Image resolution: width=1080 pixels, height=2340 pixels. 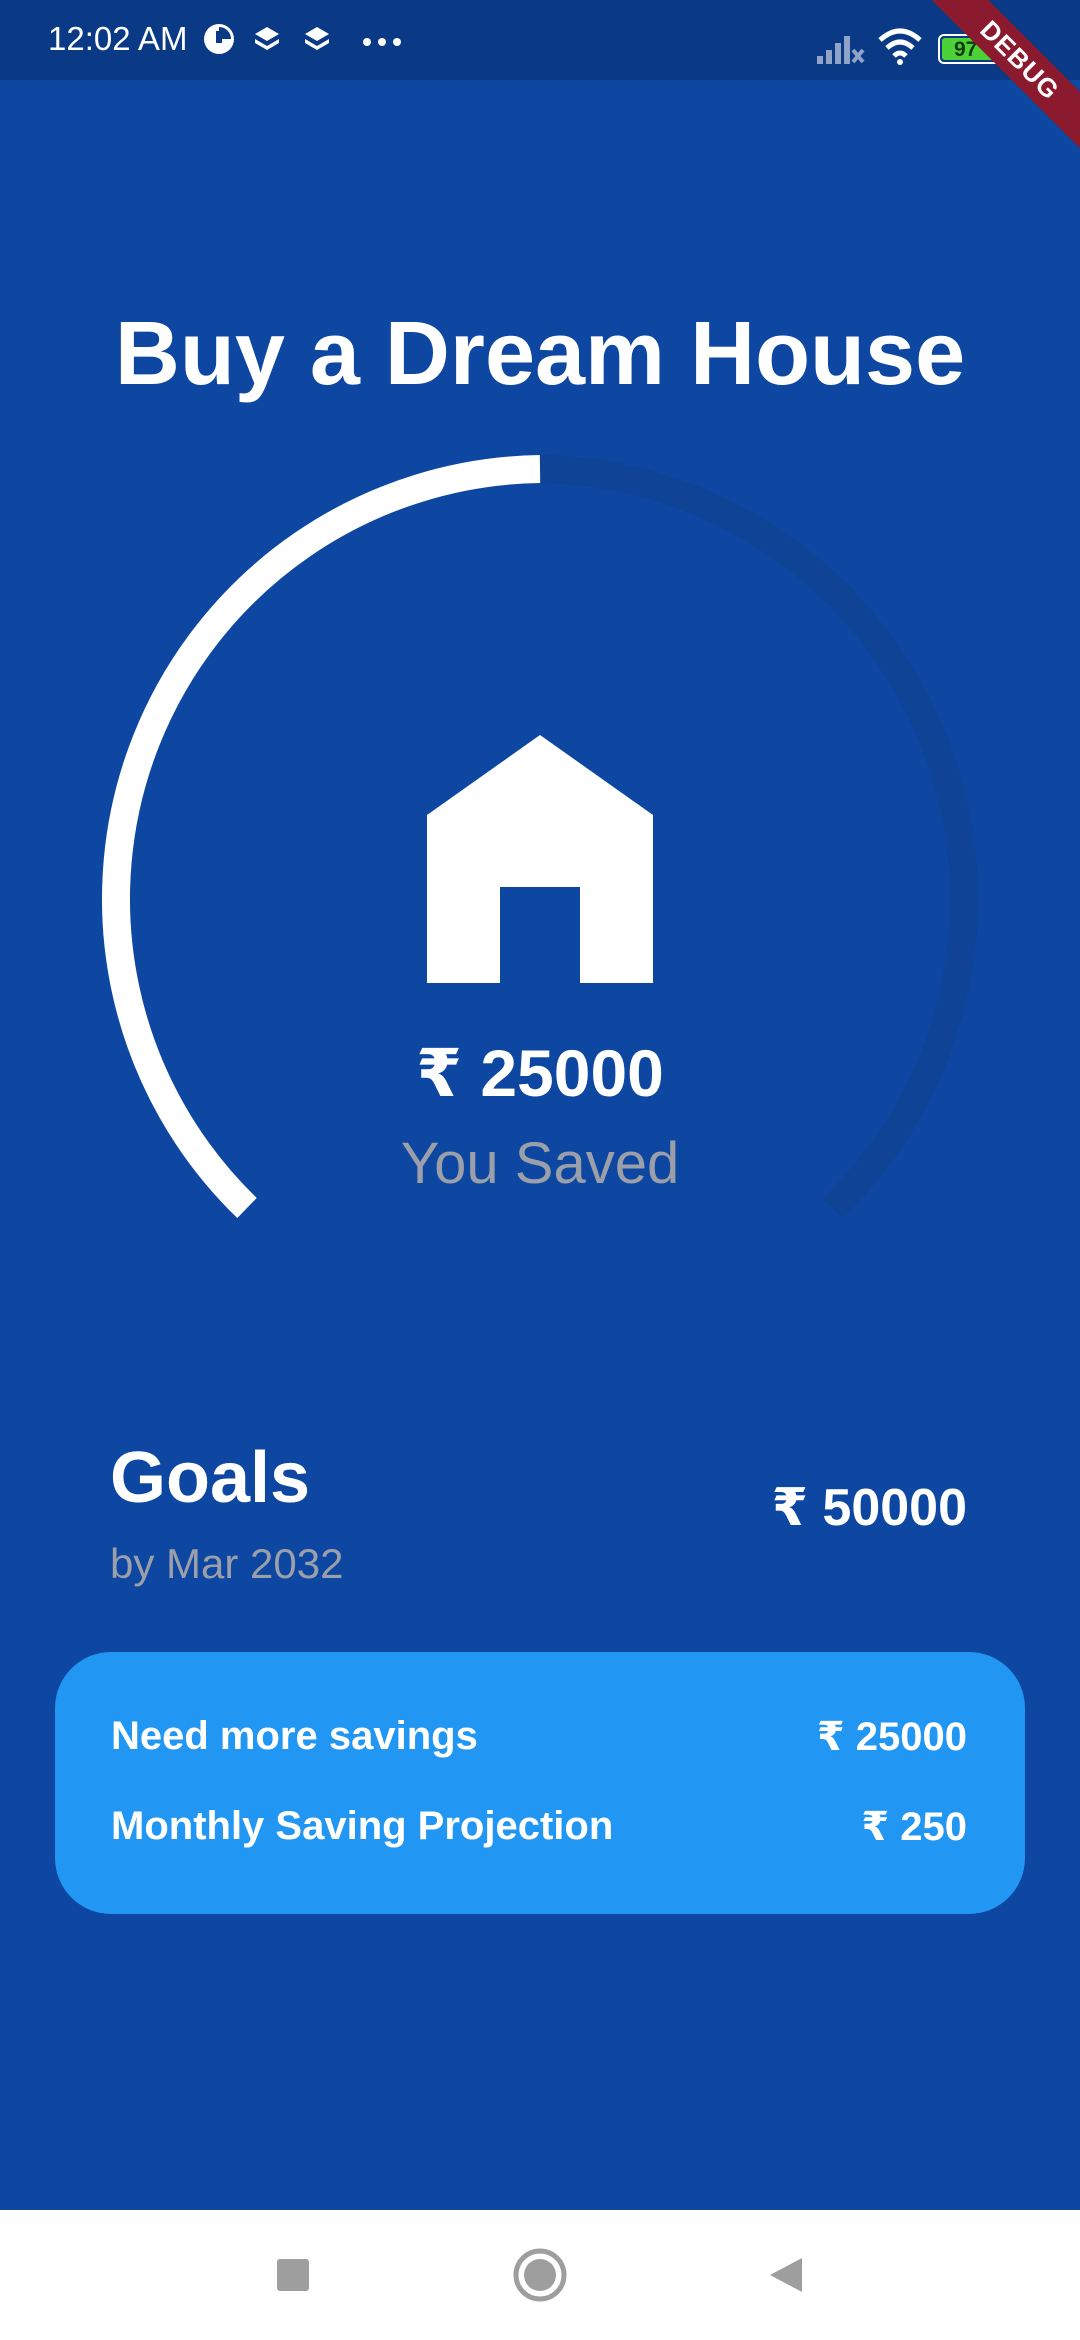 I want to click on debug-banner: DEBUG, so click(x=1000, y=80).